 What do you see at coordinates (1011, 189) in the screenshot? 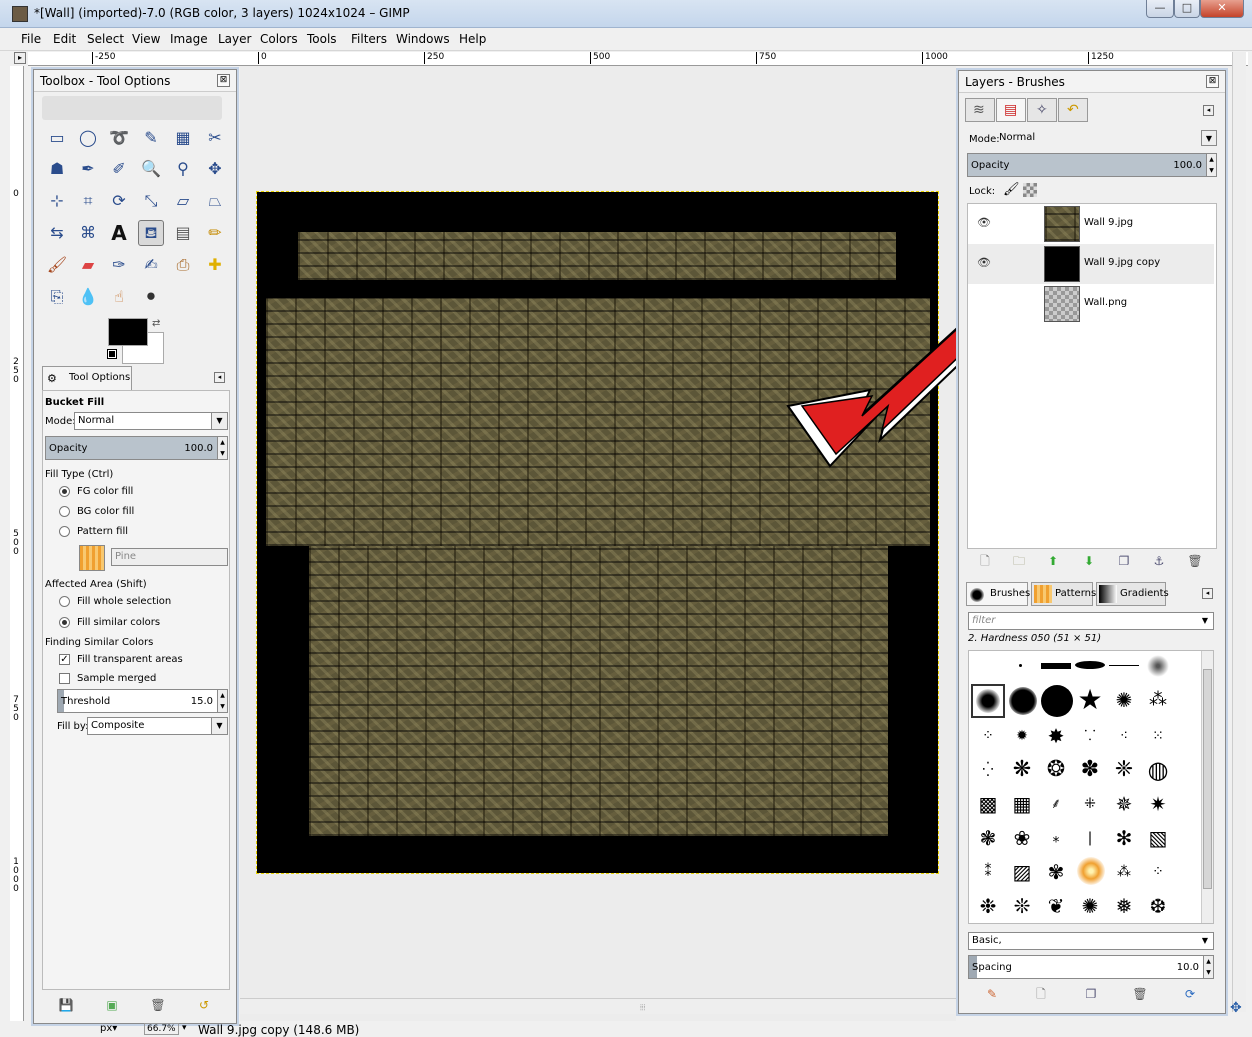
I see `lock-pixels-icon: 🖌` at bounding box center [1011, 189].